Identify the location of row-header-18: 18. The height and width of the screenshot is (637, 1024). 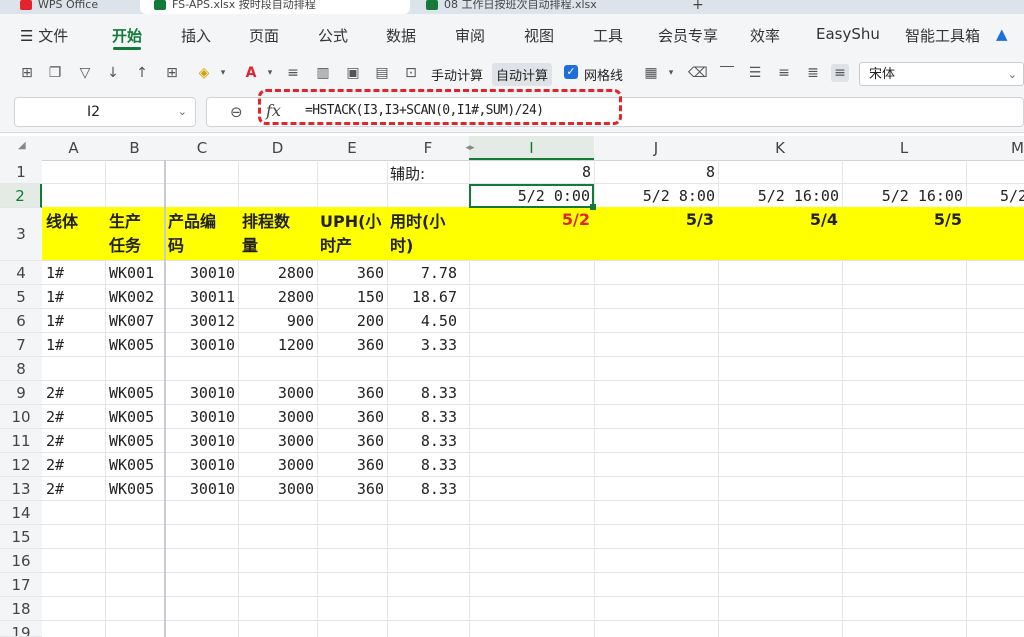
(21, 609).